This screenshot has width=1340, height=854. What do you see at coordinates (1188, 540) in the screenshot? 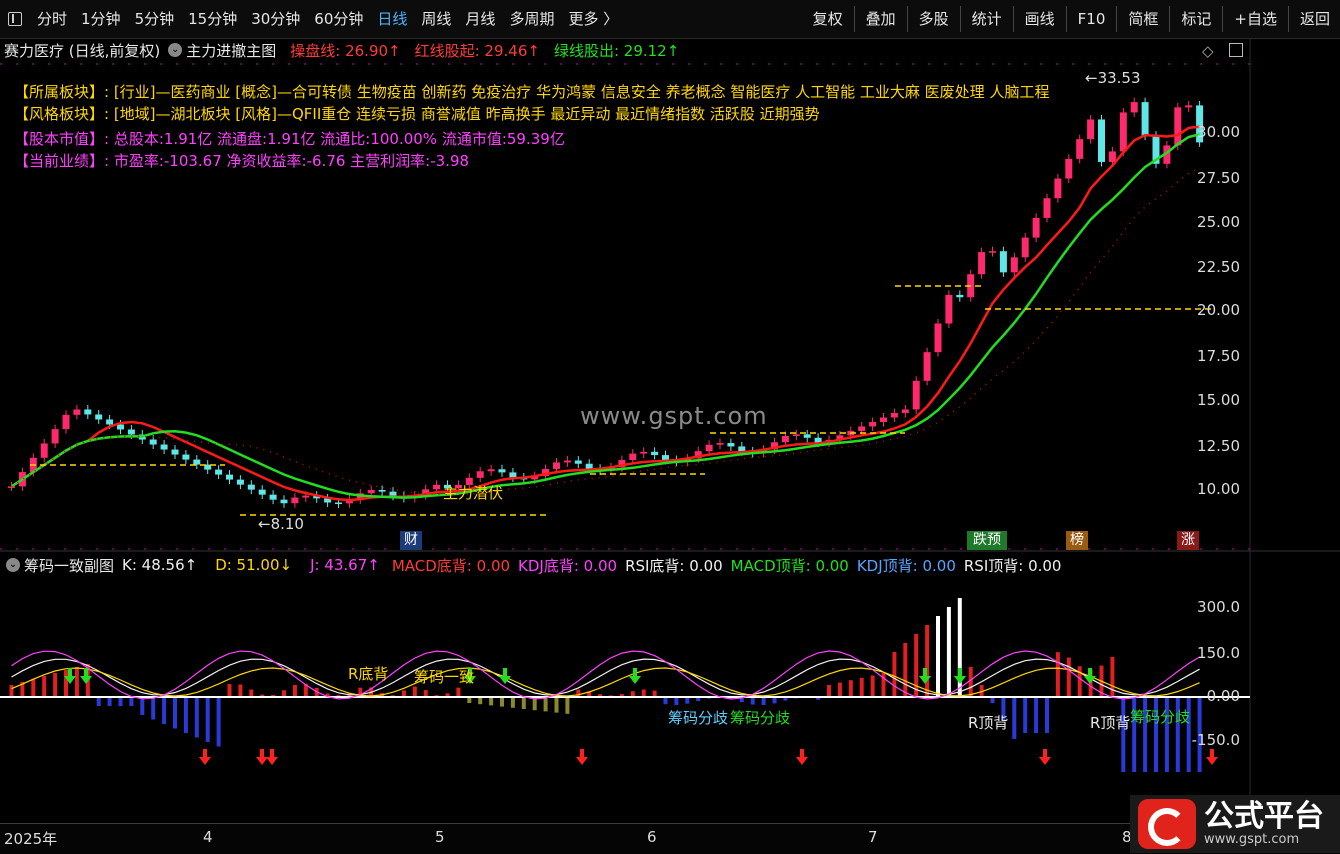
I see `rise-badge: 涨` at bounding box center [1188, 540].